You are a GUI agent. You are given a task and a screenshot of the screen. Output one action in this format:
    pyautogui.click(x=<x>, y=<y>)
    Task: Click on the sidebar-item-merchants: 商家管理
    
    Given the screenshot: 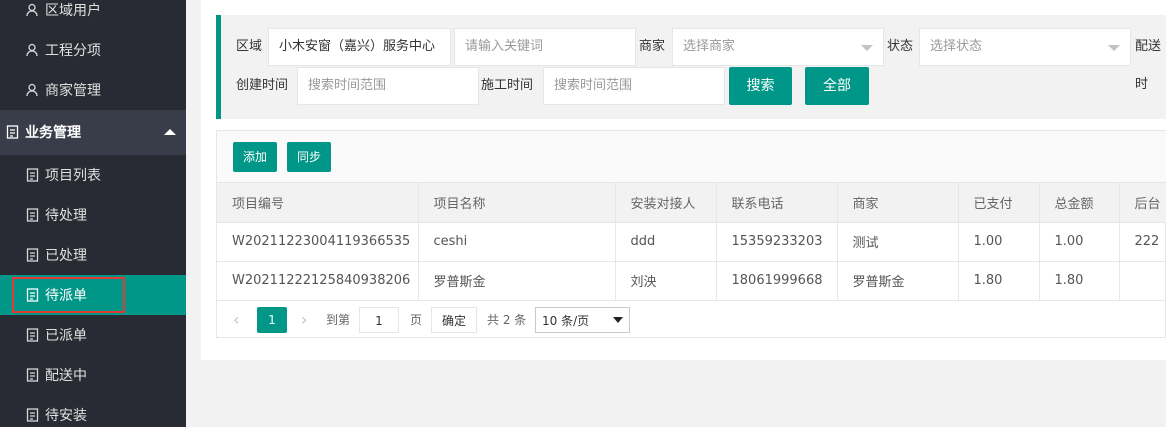 What is the action you would take?
    pyautogui.click(x=93, y=90)
    